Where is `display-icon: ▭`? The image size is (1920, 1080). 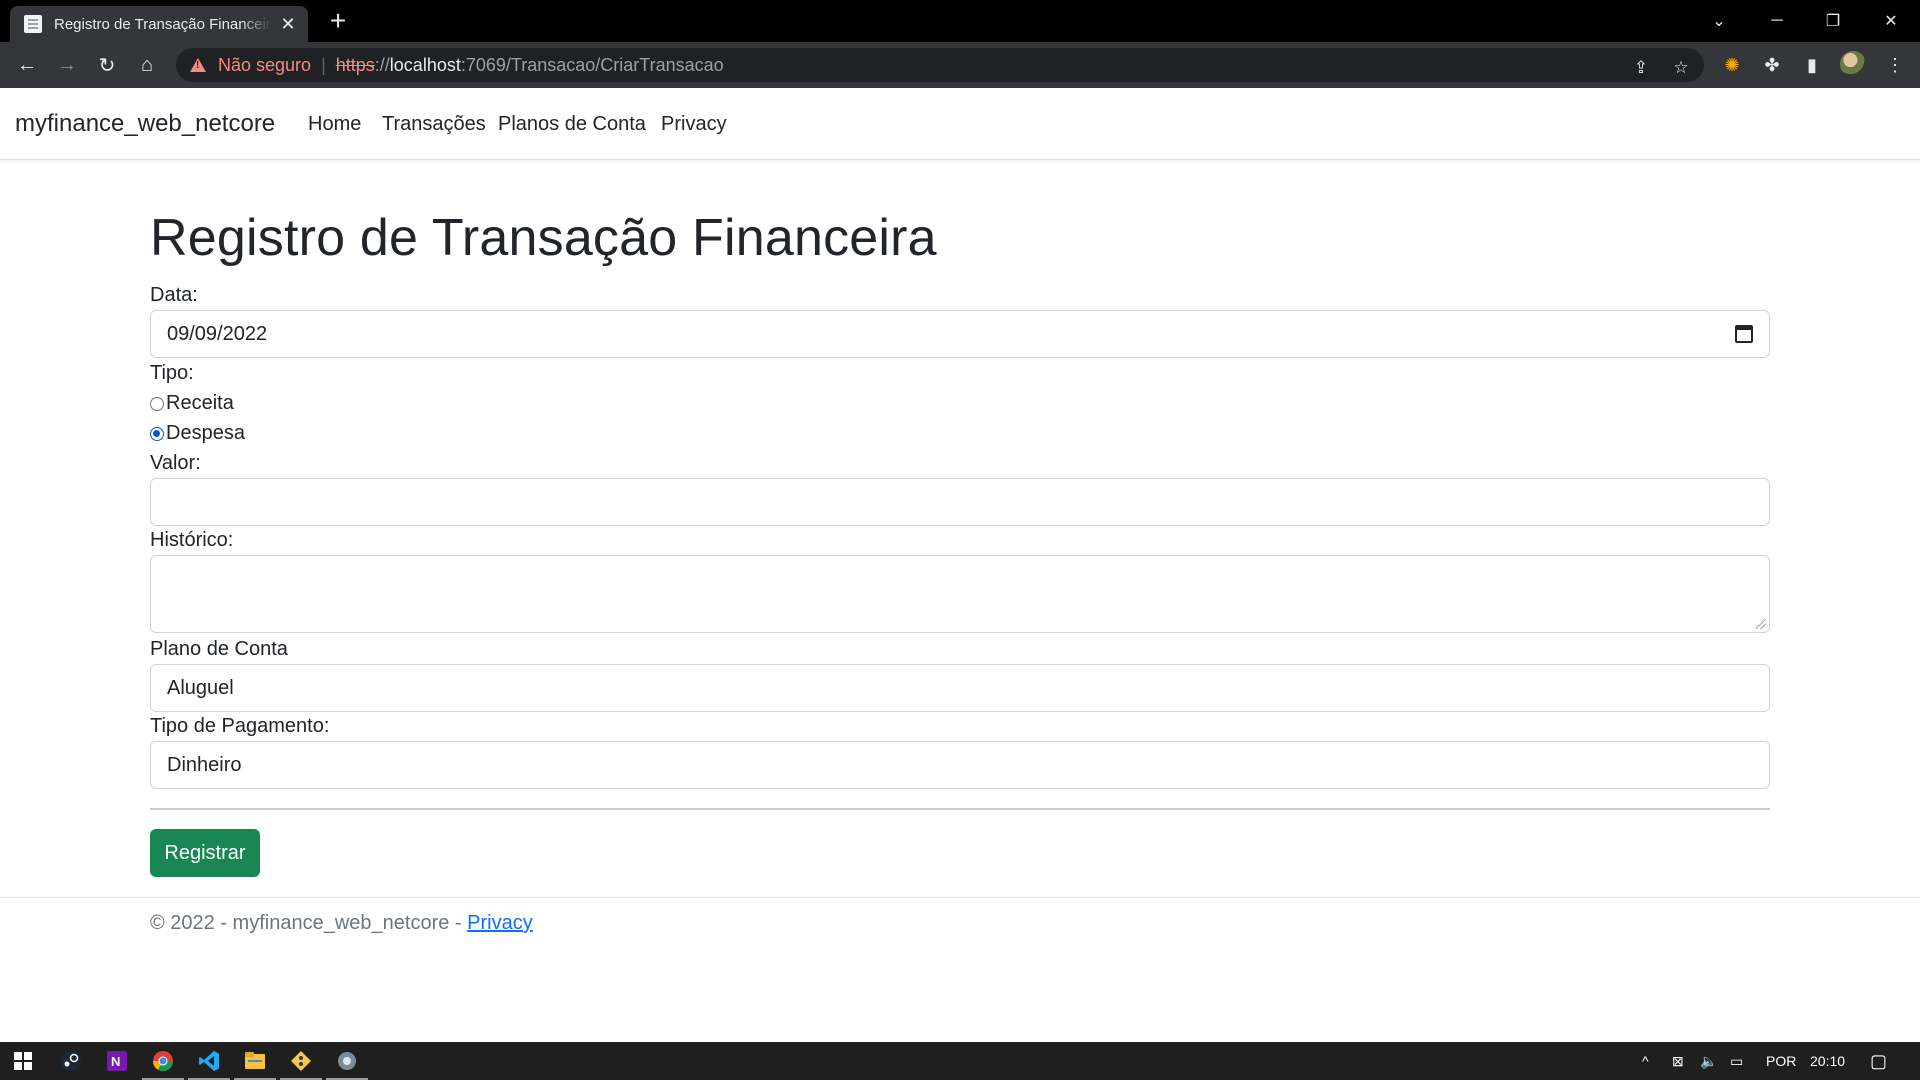
display-icon: ▭ is located at coordinates (1736, 1061).